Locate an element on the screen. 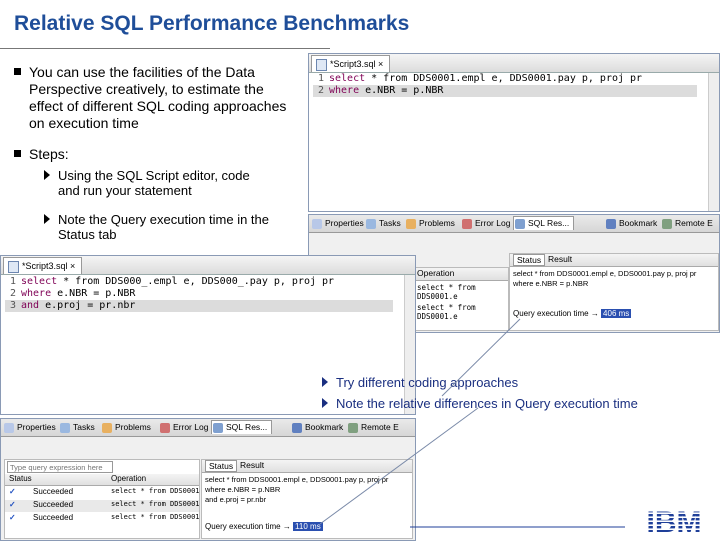 The height and width of the screenshot is (541, 720). svg-text: IBM is located at coordinates (674, 521).